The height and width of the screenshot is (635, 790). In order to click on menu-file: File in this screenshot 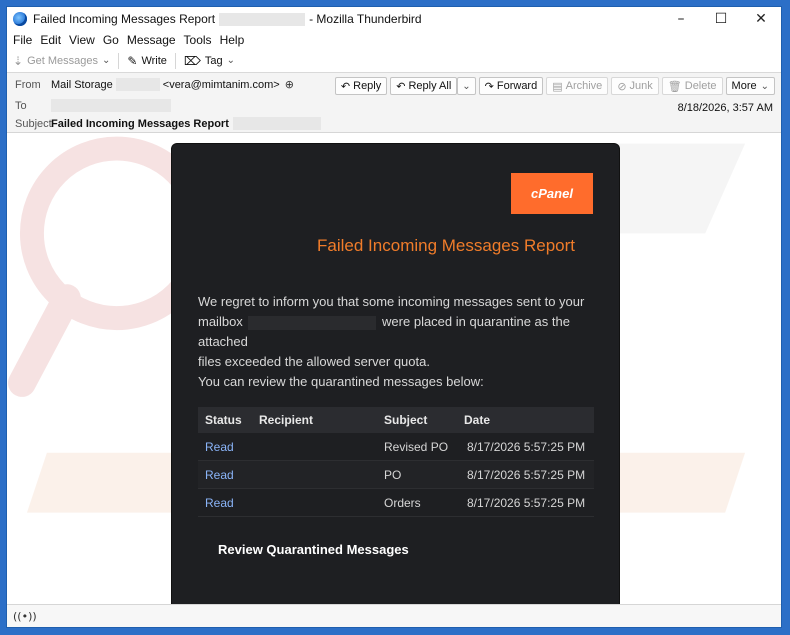, I will do `click(22, 40)`.